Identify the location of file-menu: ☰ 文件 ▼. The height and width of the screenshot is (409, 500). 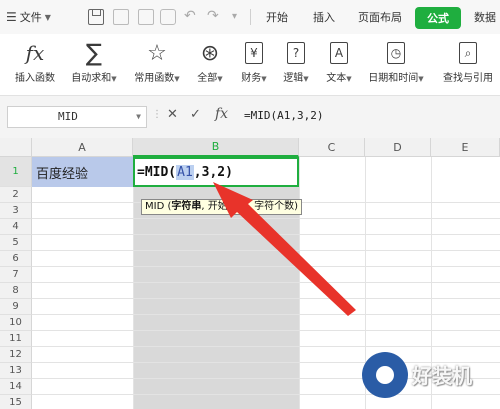
(28, 17).